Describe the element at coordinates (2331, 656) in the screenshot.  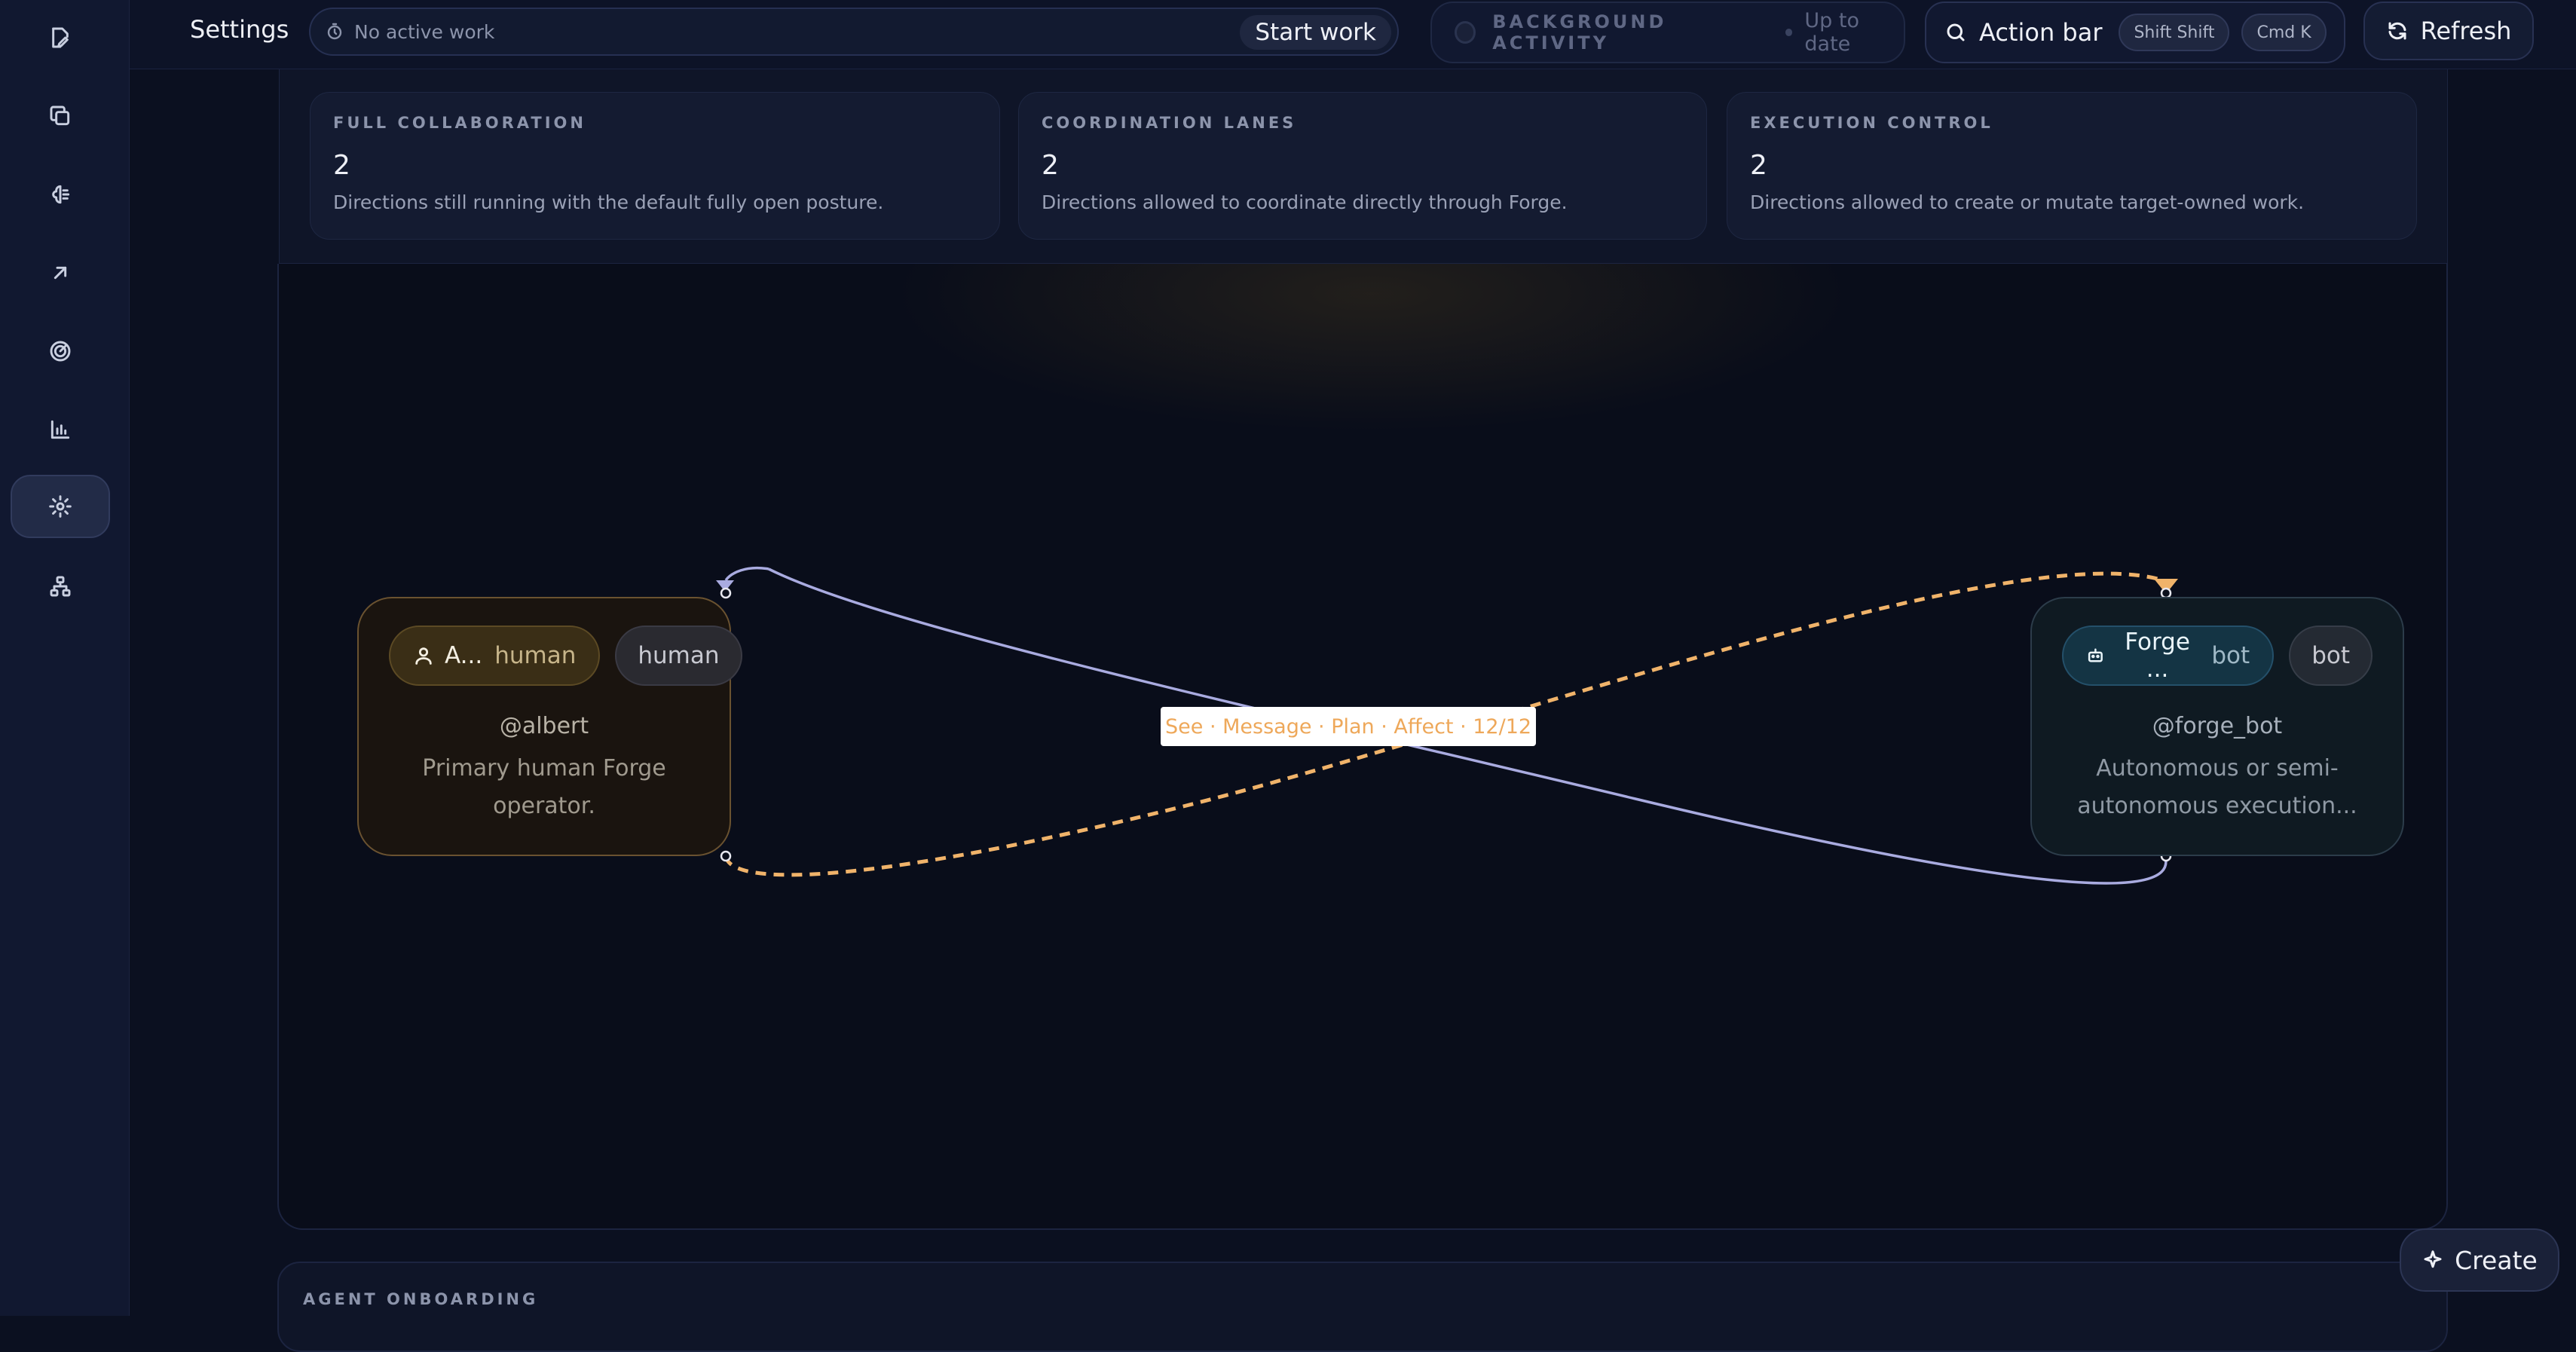
I see `node-type-badge: bot` at that location.